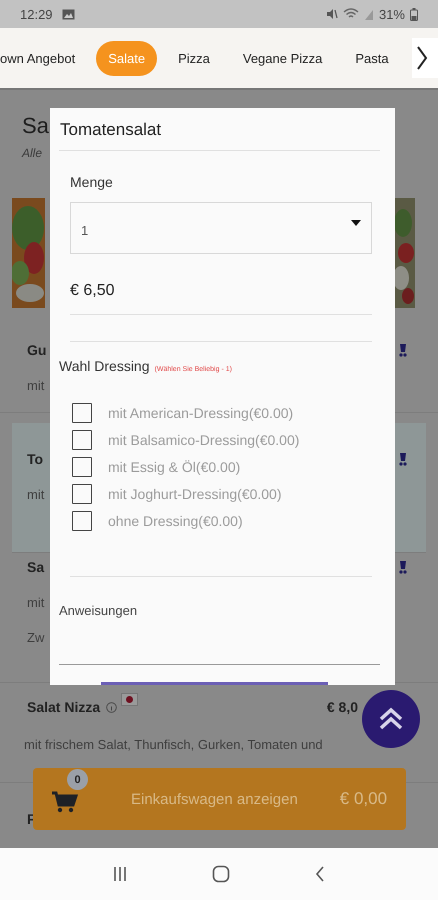 The height and width of the screenshot is (900, 438). Describe the element at coordinates (174, 466) in the screenshot. I see `option-label: mit Essig & Öl(€0.00)` at that location.